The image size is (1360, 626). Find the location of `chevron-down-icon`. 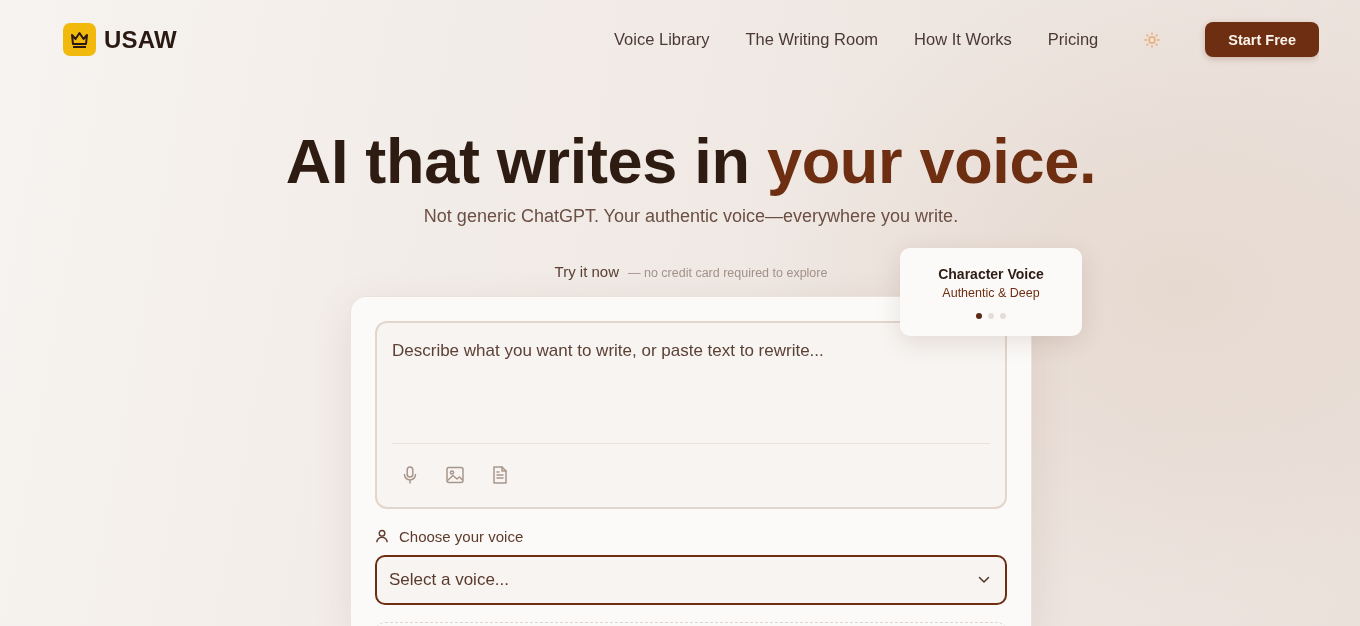

chevron-down-icon is located at coordinates (984, 580).